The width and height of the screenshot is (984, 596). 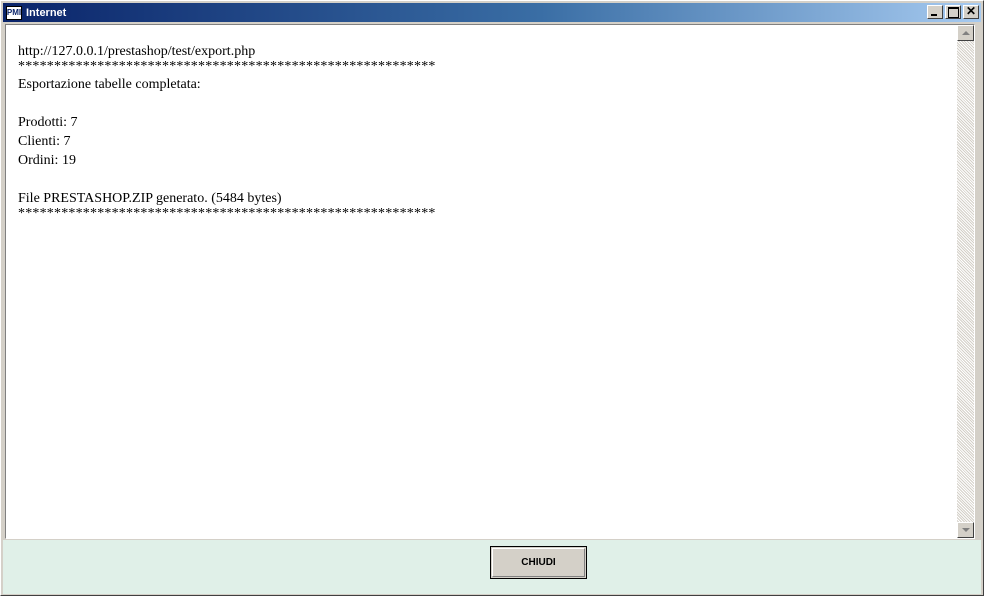 I want to click on footer-bar: CHIUDI, so click(x=492, y=567).